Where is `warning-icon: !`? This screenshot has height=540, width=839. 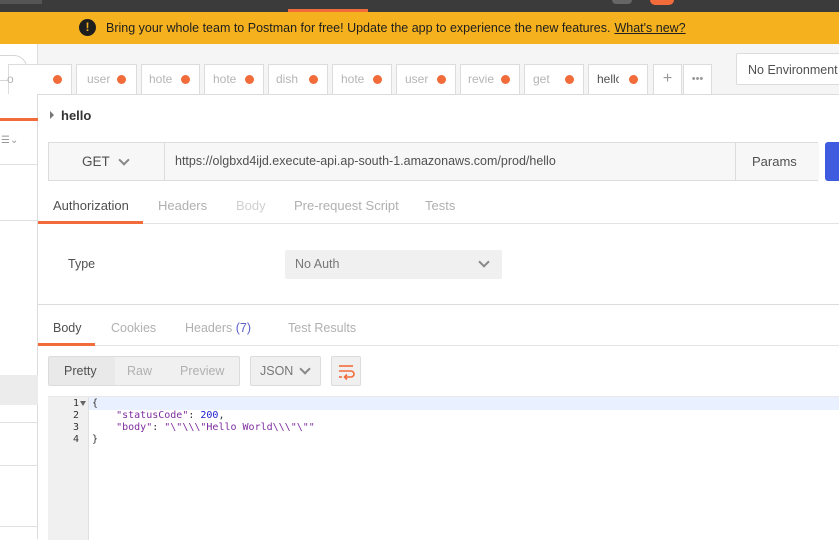 warning-icon: ! is located at coordinates (87, 27).